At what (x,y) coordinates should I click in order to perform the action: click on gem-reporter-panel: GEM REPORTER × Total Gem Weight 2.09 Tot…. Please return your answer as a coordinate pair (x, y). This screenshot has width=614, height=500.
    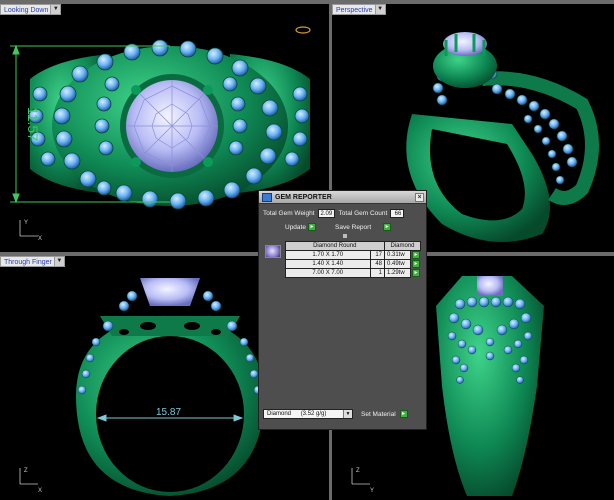
    Looking at the image, I should click on (342, 310).